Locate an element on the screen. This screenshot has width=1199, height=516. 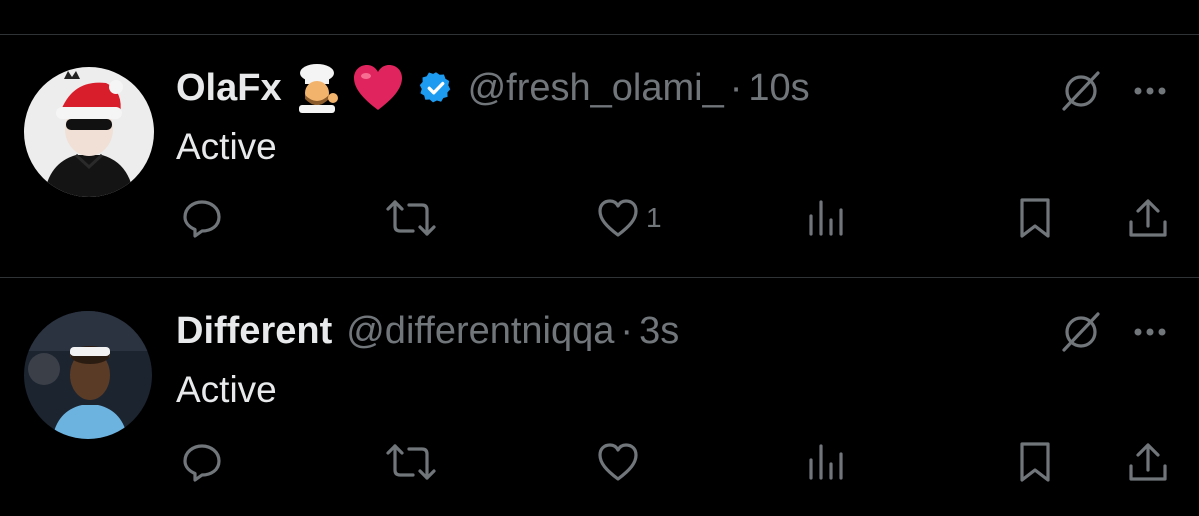
post-timestamp: 10s is located at coordinates (778, 88).